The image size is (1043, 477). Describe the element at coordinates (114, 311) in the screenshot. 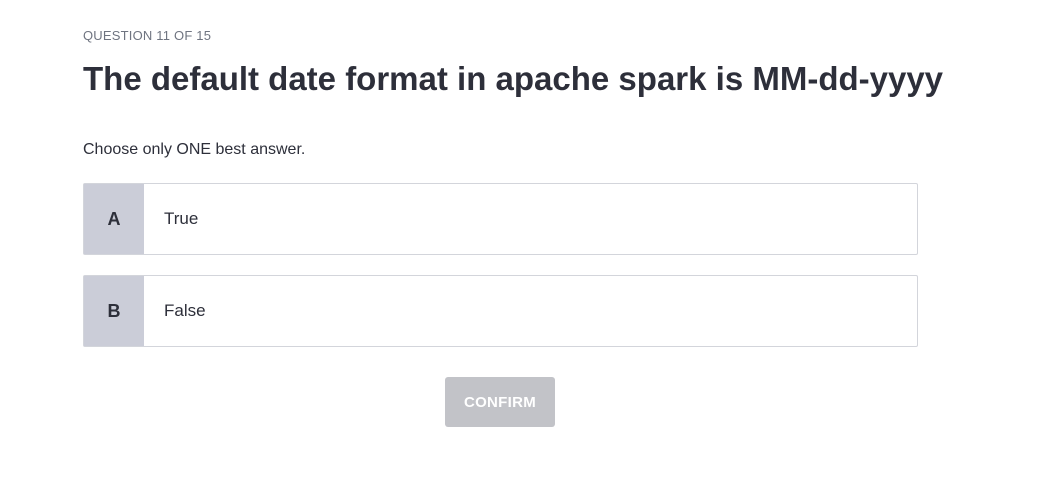

I see `option-letter-b: B` at that location.